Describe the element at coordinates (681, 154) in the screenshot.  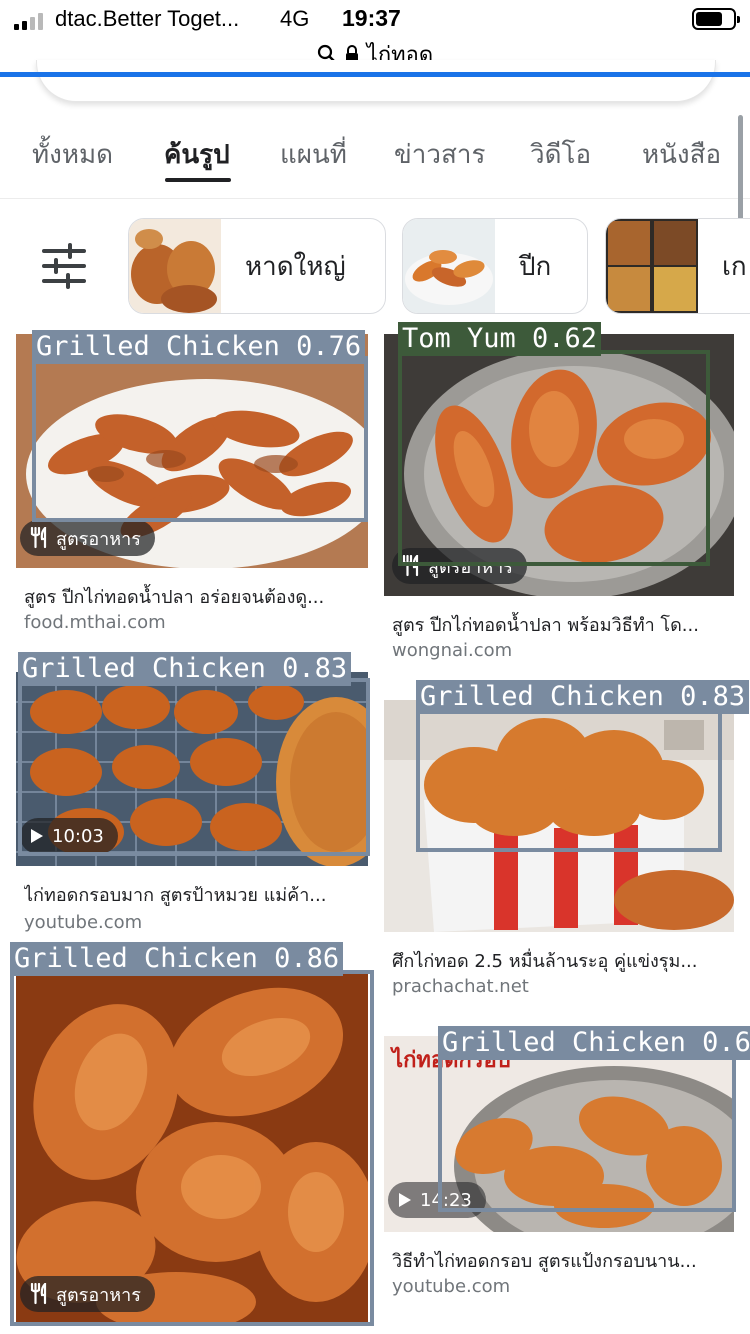
I see `tab-books: หนังสือ` at that location.